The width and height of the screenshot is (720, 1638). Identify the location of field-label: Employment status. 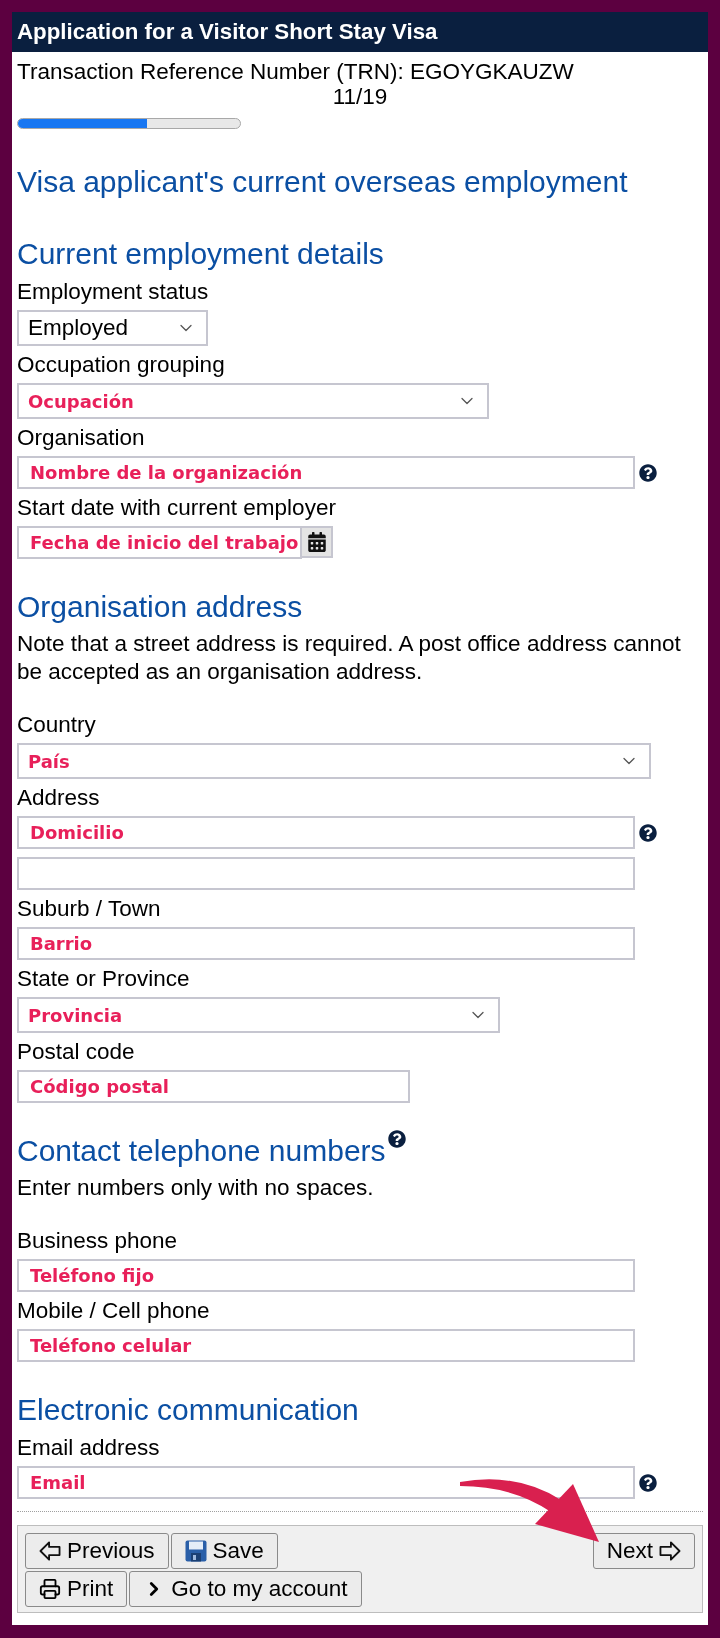
(113, 292).